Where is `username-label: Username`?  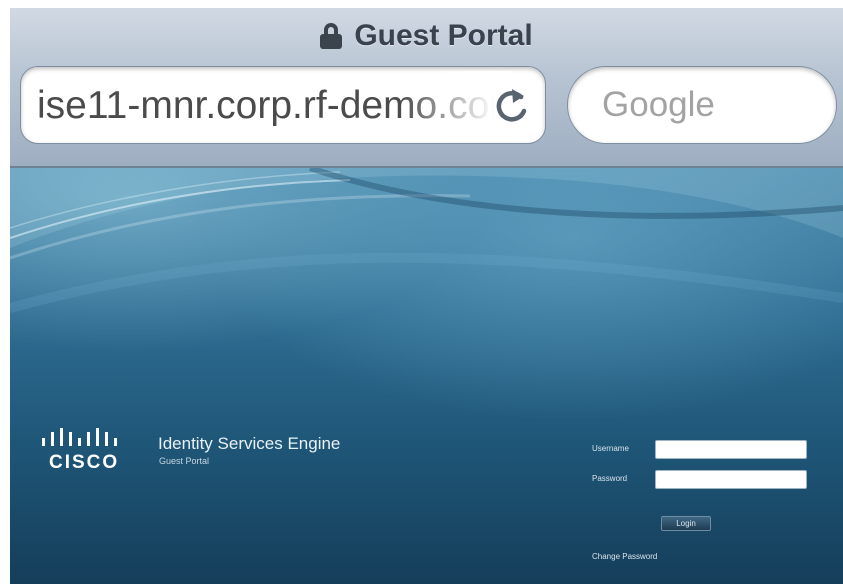 username-label: Username is located at coordinates (610, 448).